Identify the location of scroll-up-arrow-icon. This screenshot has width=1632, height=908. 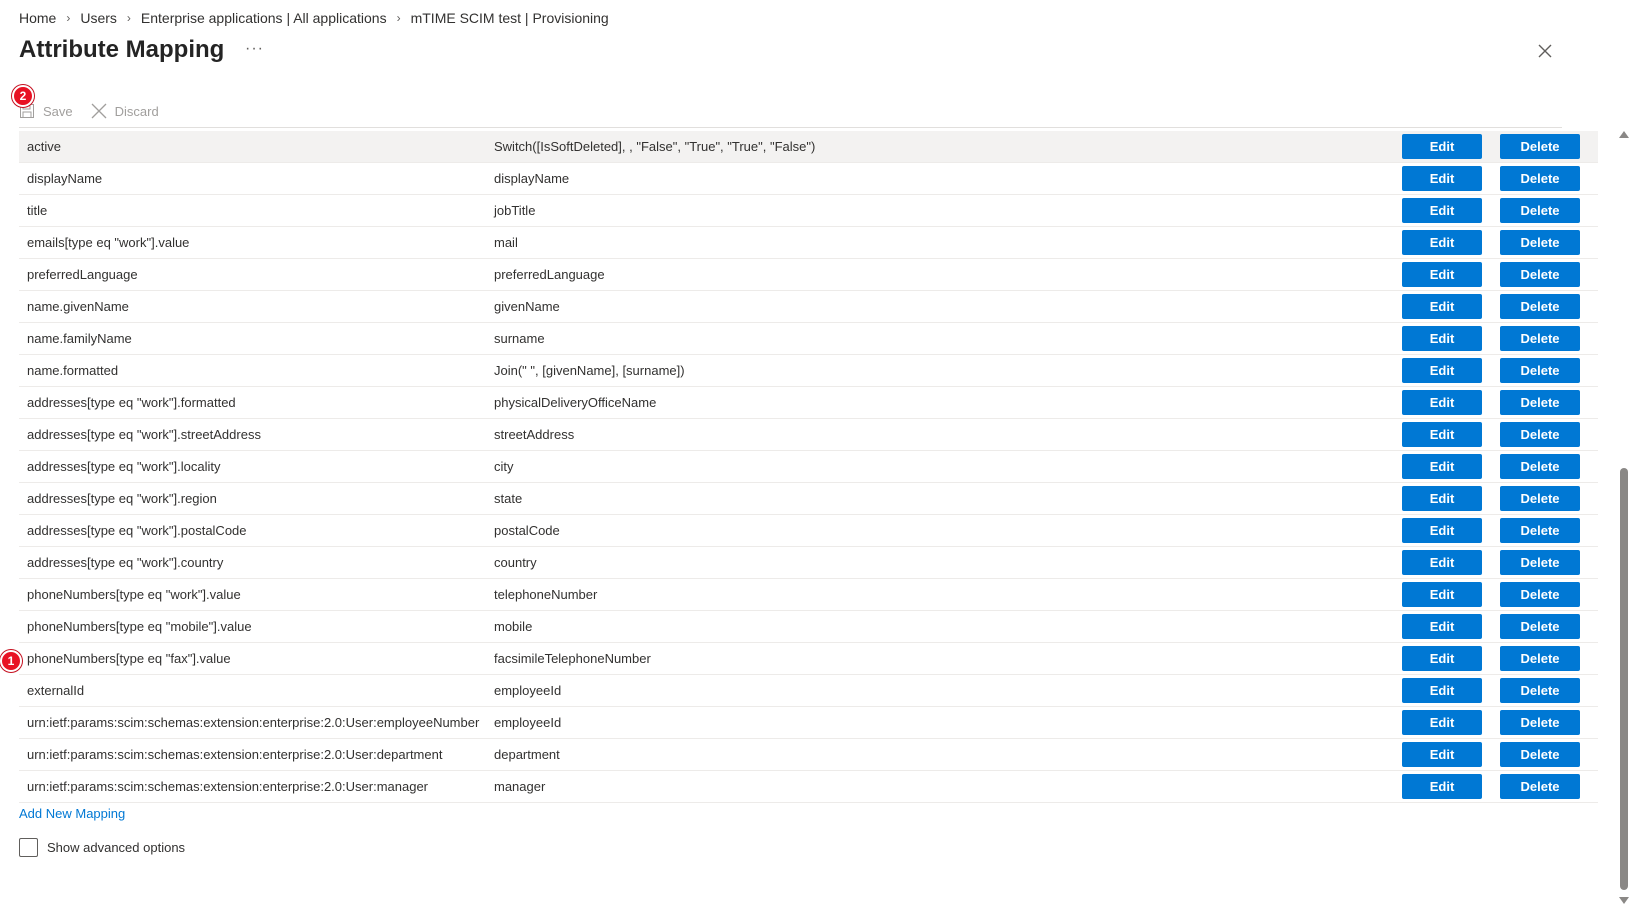
(1624, 134).